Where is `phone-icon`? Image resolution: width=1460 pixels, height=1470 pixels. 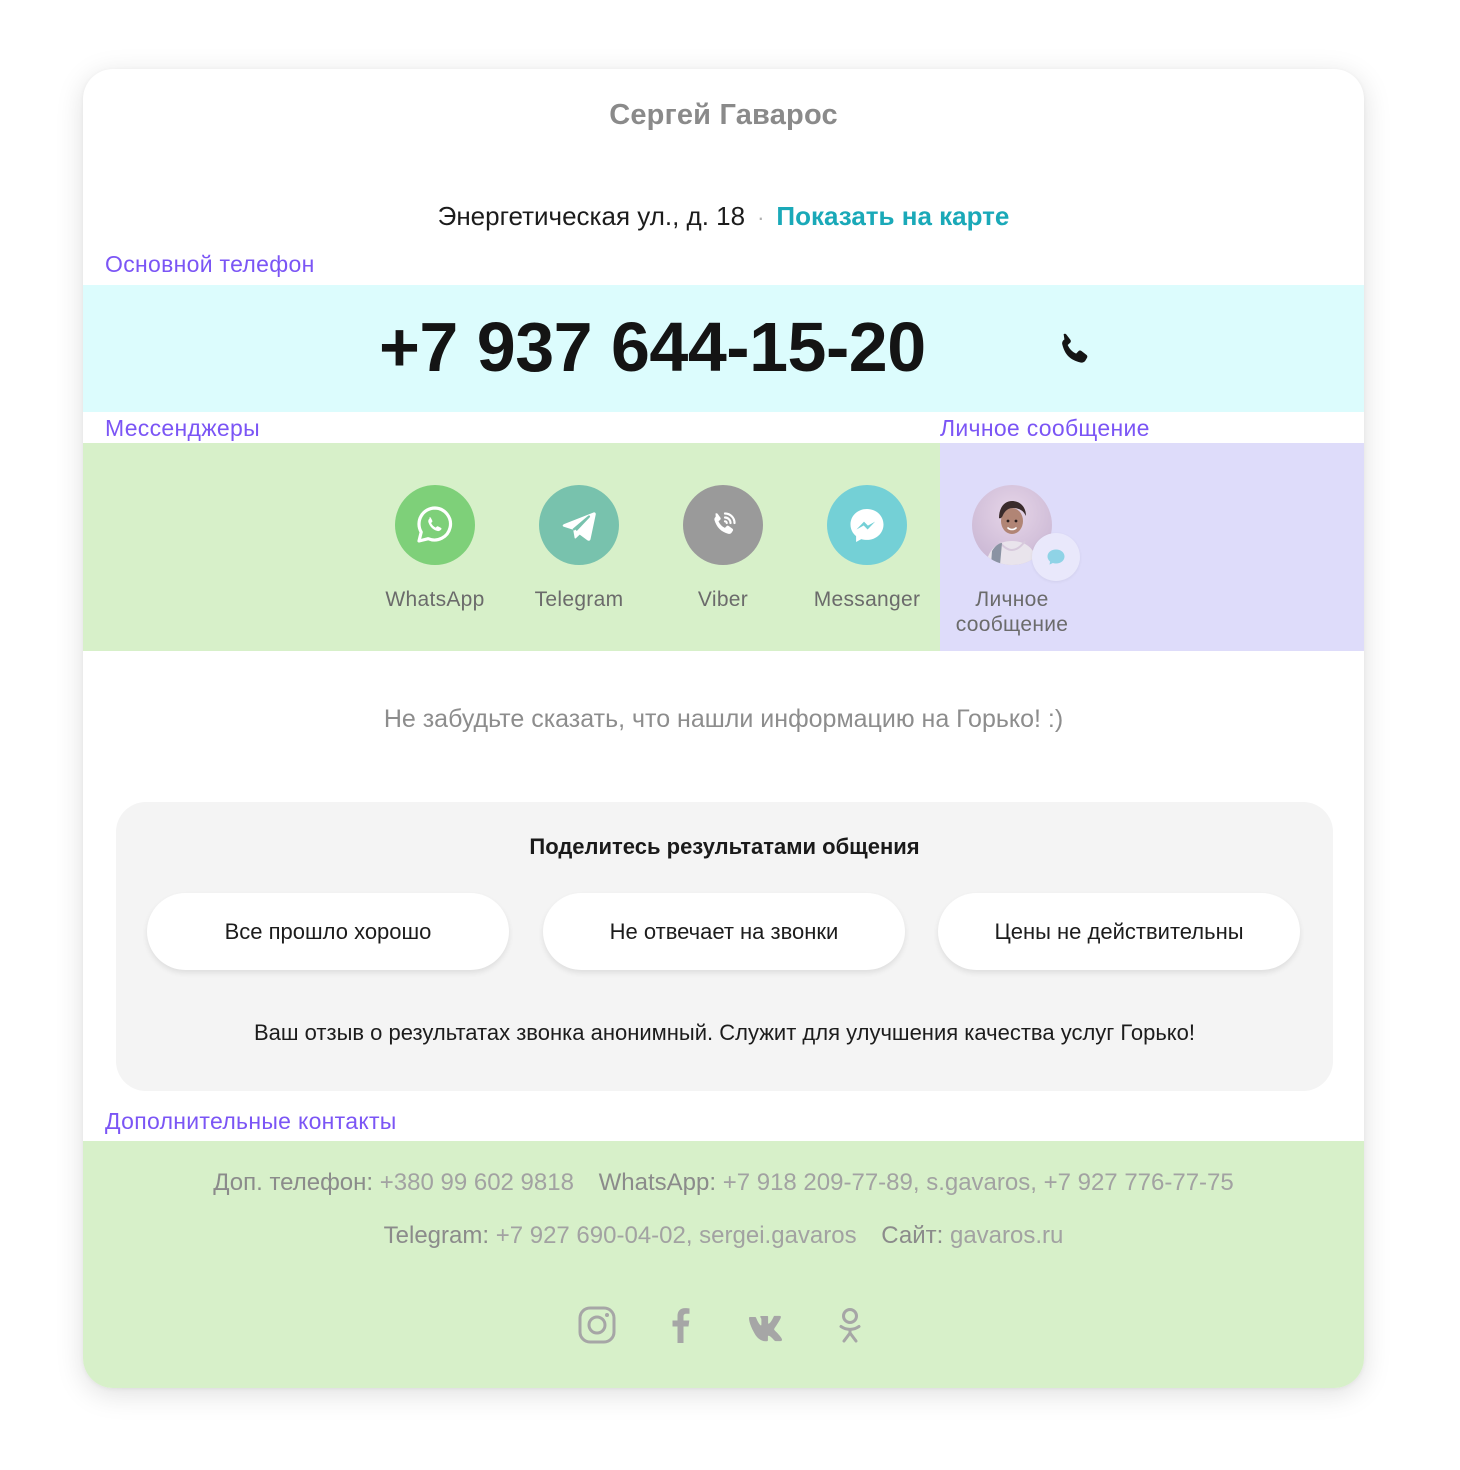
phone-icon is located at coordinates (1074, 351).